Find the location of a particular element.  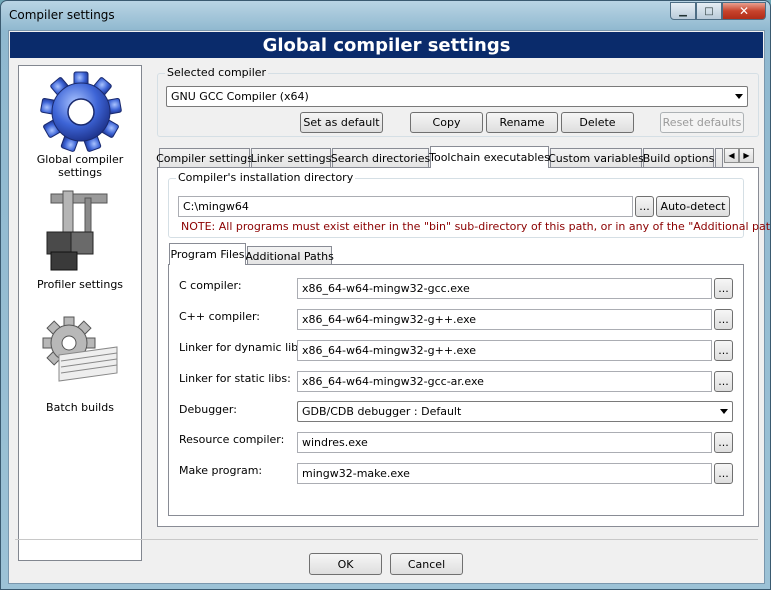

gear-icon is located at coordinates (81, 111).